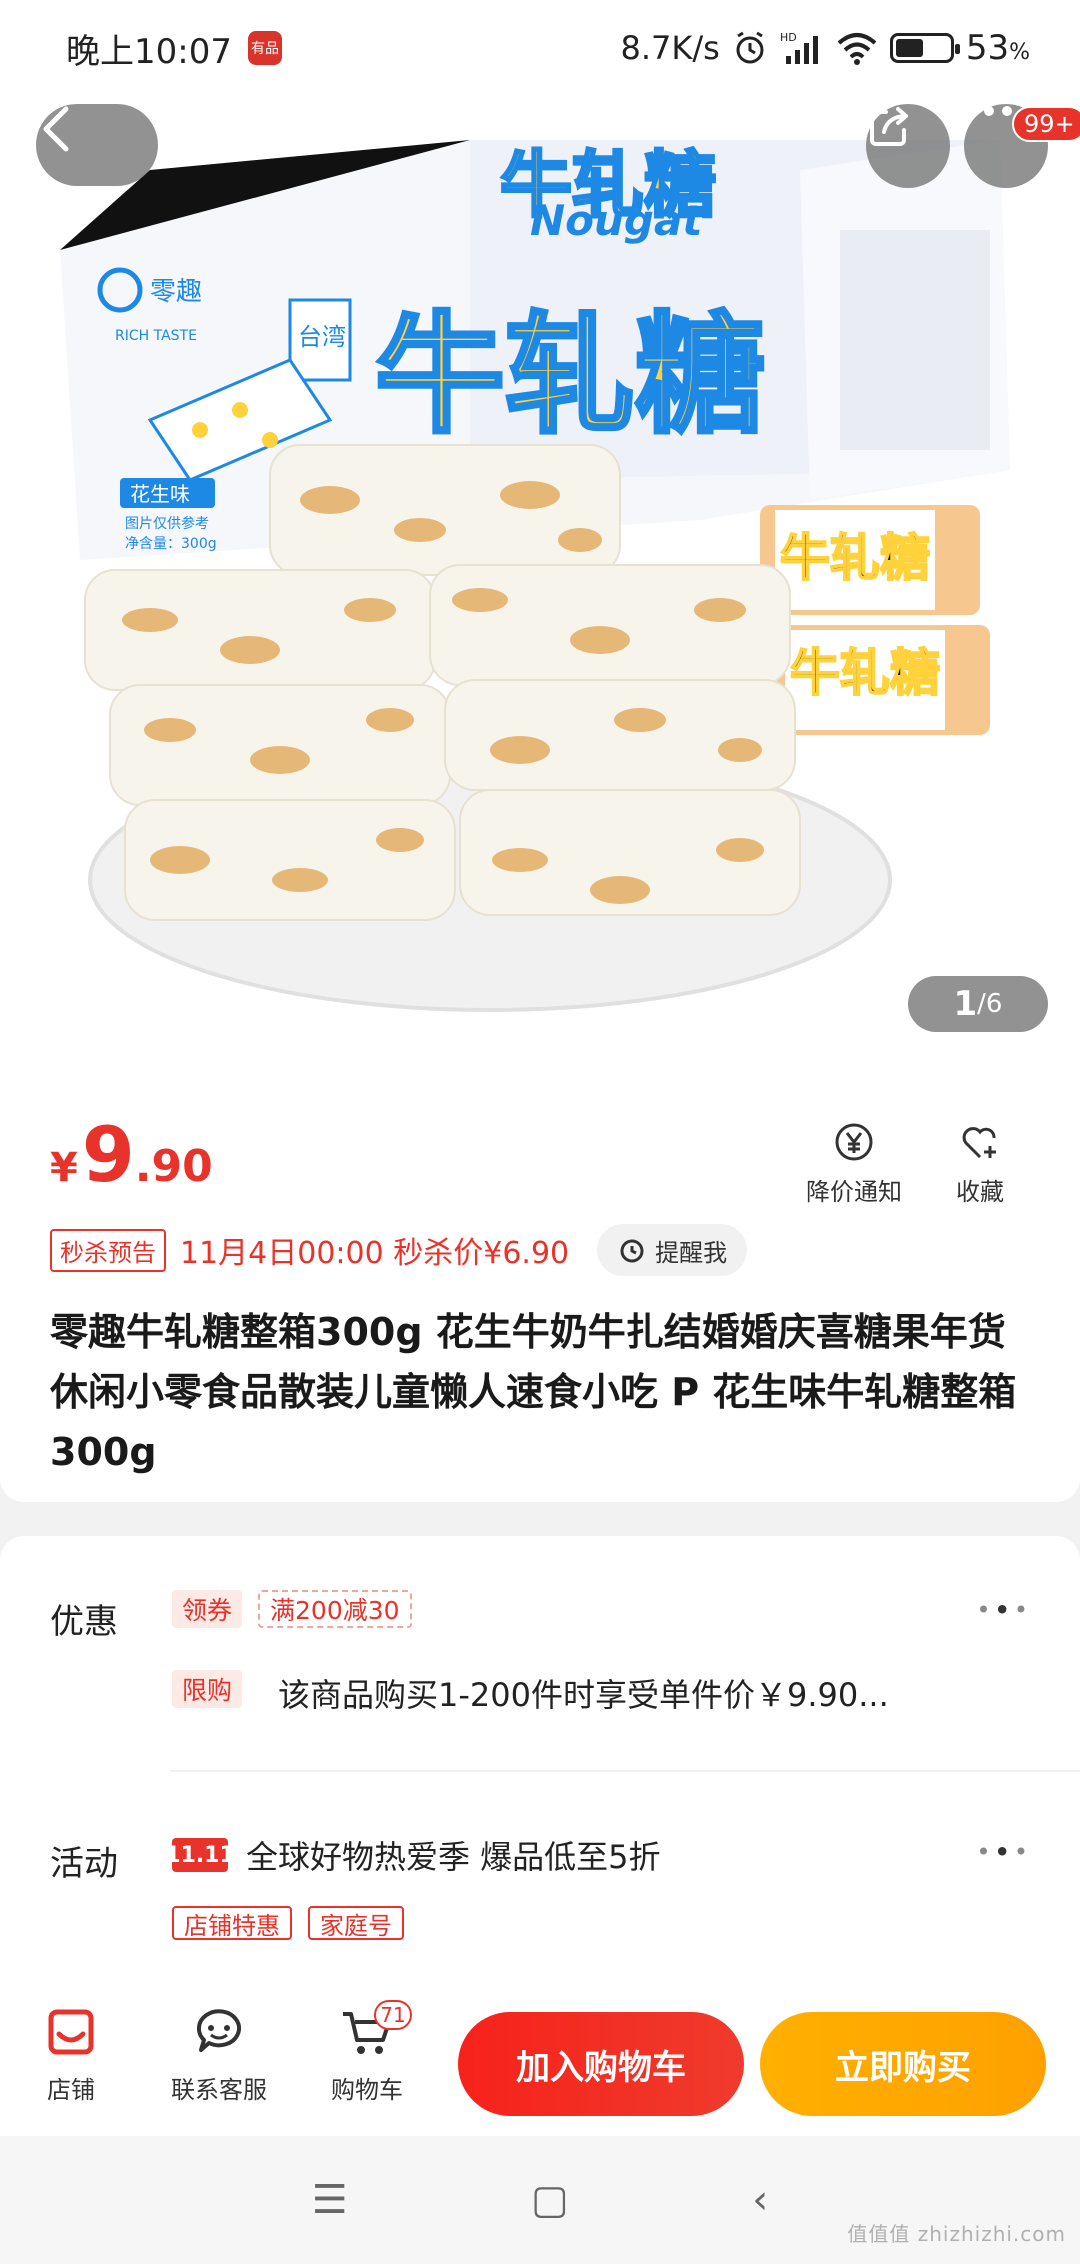  What do you see at coordinates (691, 1252) in the screenshot?
I see `remind-me-label: 提醒我` at bounding box center [691, 1252].